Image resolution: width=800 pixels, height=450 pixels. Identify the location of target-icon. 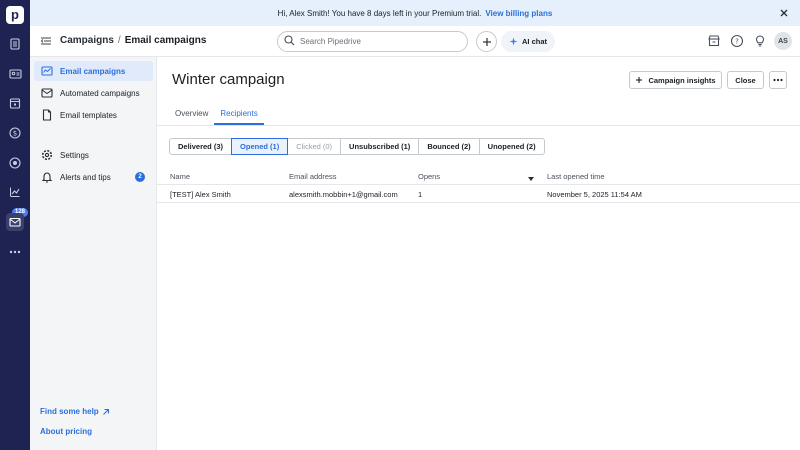
(15, 163).